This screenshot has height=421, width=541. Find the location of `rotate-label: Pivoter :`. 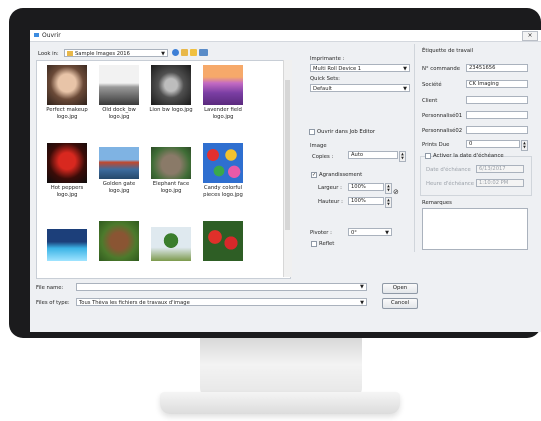

rotate-label: Pivoter : is located at coordinates (321, 233).